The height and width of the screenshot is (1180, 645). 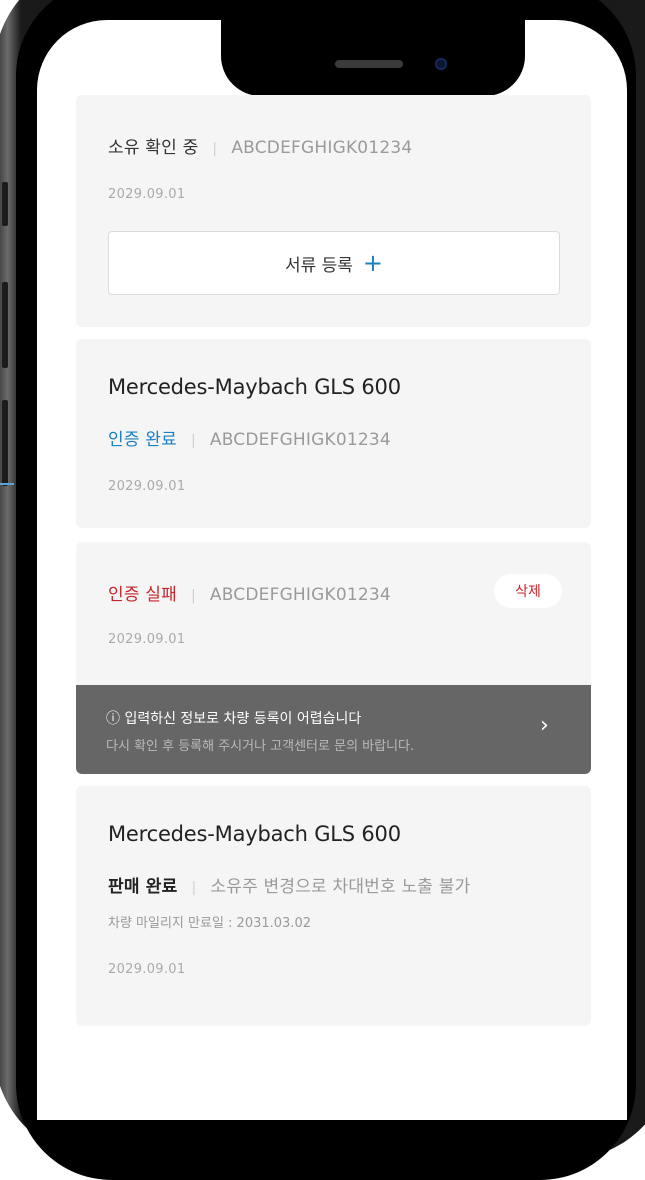 I want to click on error-message-line: ⓘ 입력하신 정보로 차량 등록이 어렵습니다, so click(x=233, y=718).